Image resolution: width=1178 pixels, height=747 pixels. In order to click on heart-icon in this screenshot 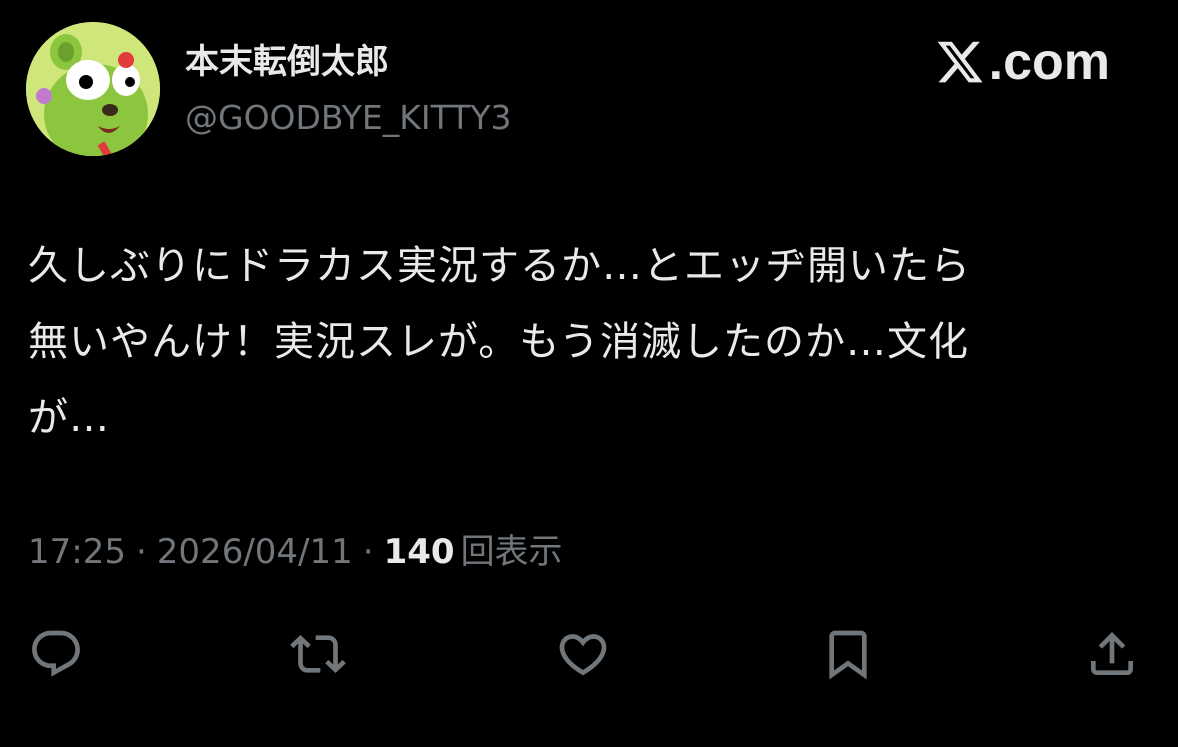, I will do `click(583, 655)`.